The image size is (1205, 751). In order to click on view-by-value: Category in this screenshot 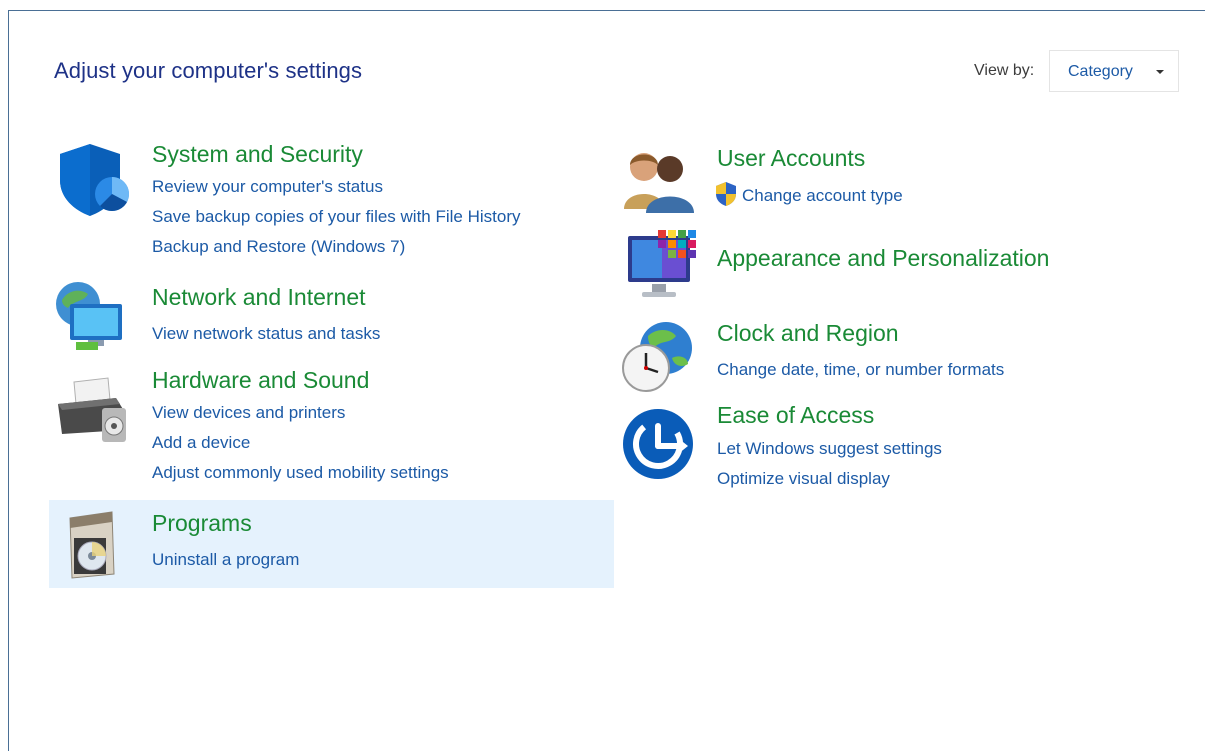, I will do `click(1100, 71)`.